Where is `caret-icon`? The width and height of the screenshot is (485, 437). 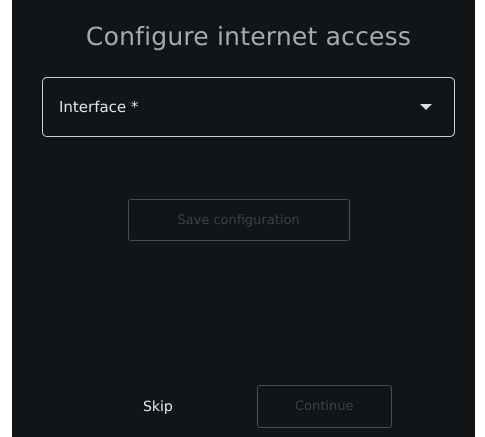 caret-icon is located at coordinates (426, 107).